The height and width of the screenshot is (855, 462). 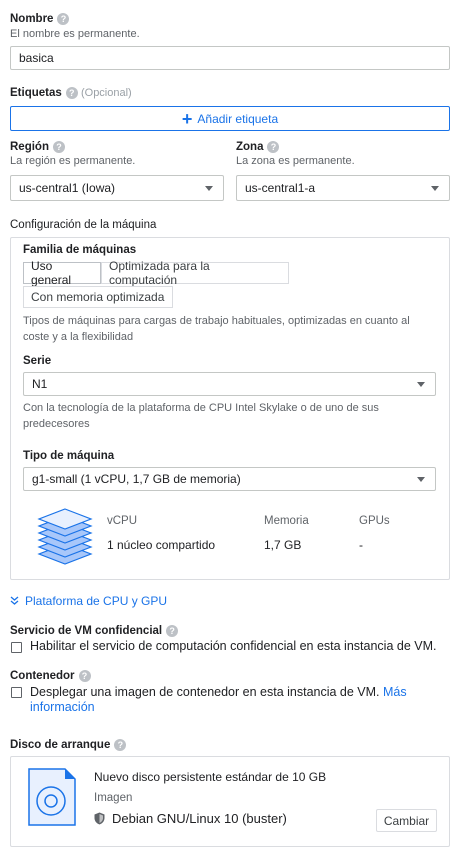 What do you see at coordinates (62, 707) in the screenshot?
I see `more-info-link-part2: información` at bounding box center [62, 707].